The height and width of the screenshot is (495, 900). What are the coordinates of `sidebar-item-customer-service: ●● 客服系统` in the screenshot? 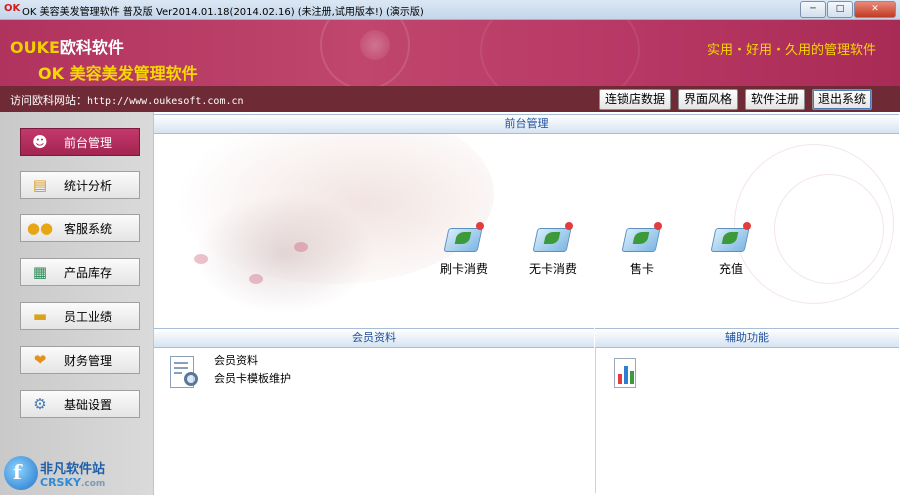 It's located at (80, 228).